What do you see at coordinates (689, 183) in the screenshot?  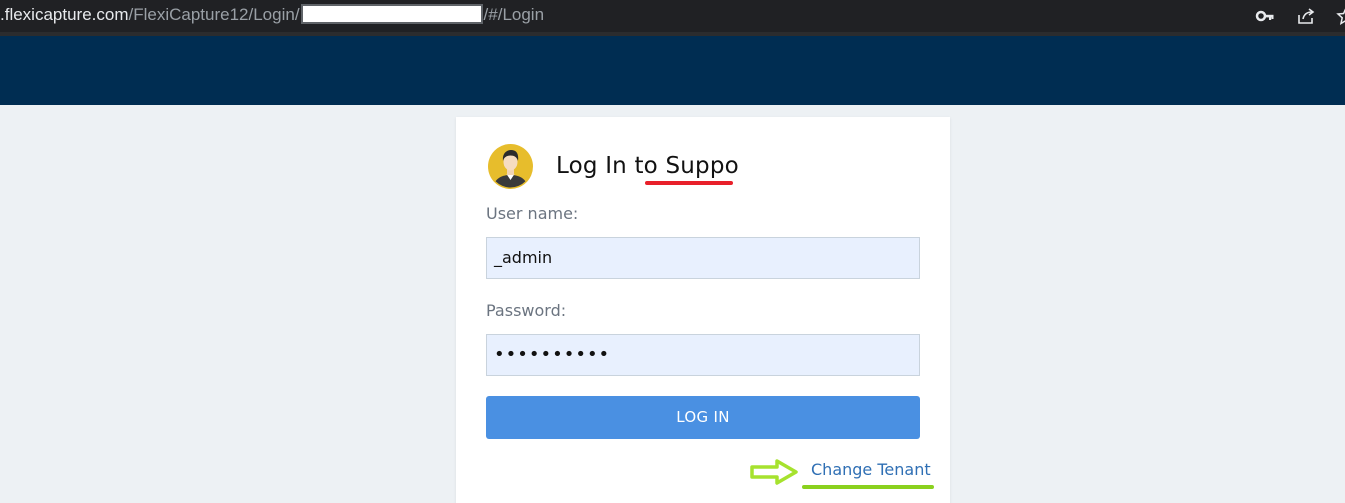 I see `red-annotation-underline` at bounding box center [689, 183].